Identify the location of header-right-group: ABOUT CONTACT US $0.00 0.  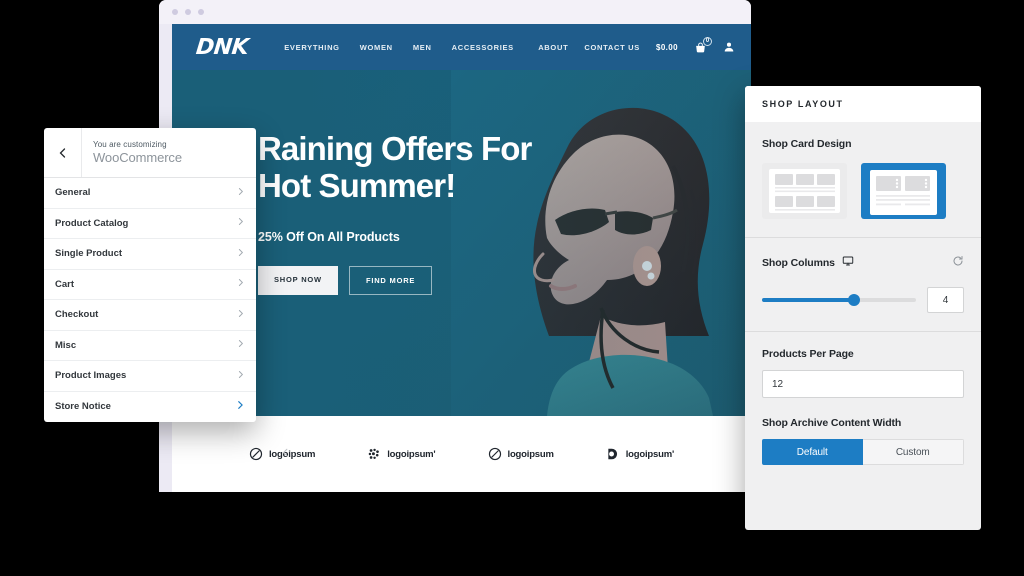
(636, 45).